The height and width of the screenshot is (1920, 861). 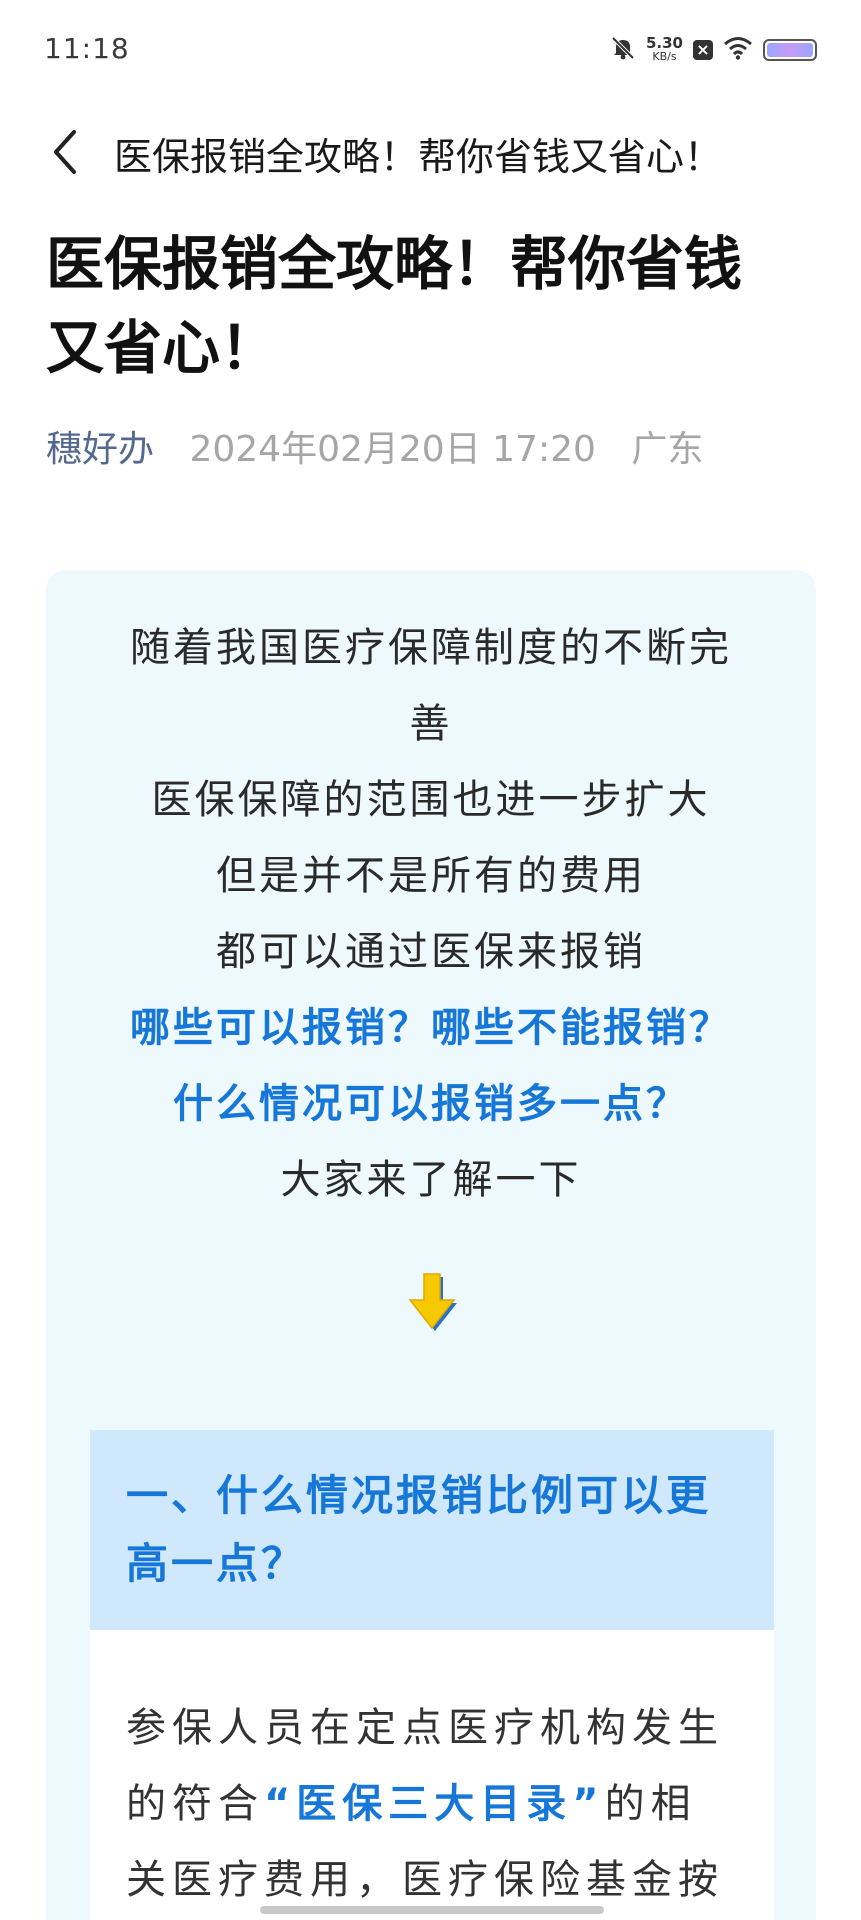 I want to click on highlight-term: “医保三大目录”, so click(x=434, y=1804).